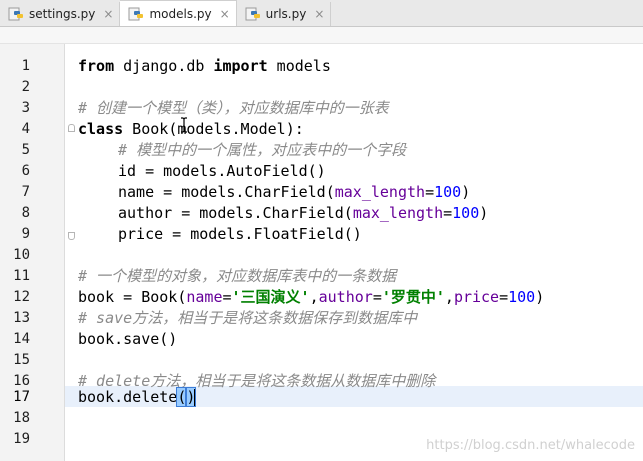  What do you see at coordinates (299, 66) in the screenshot?
I see `code-text: models` at bounding box center [299, 66].